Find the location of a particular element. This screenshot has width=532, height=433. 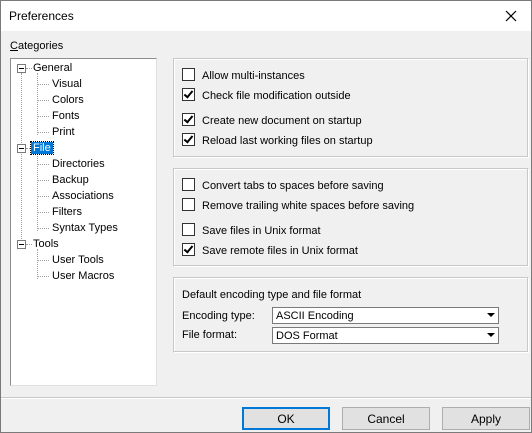

tree-item-general: General is located at coordinates (52, 68).